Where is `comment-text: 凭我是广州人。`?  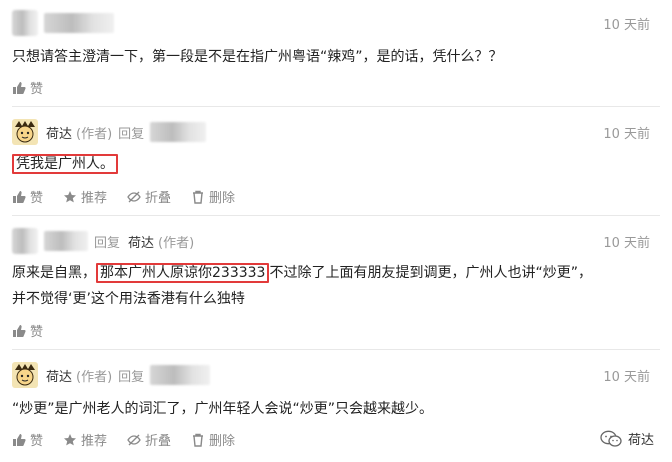
comment-text: 凭我是广州人。 is located at coordinates (332, 164).